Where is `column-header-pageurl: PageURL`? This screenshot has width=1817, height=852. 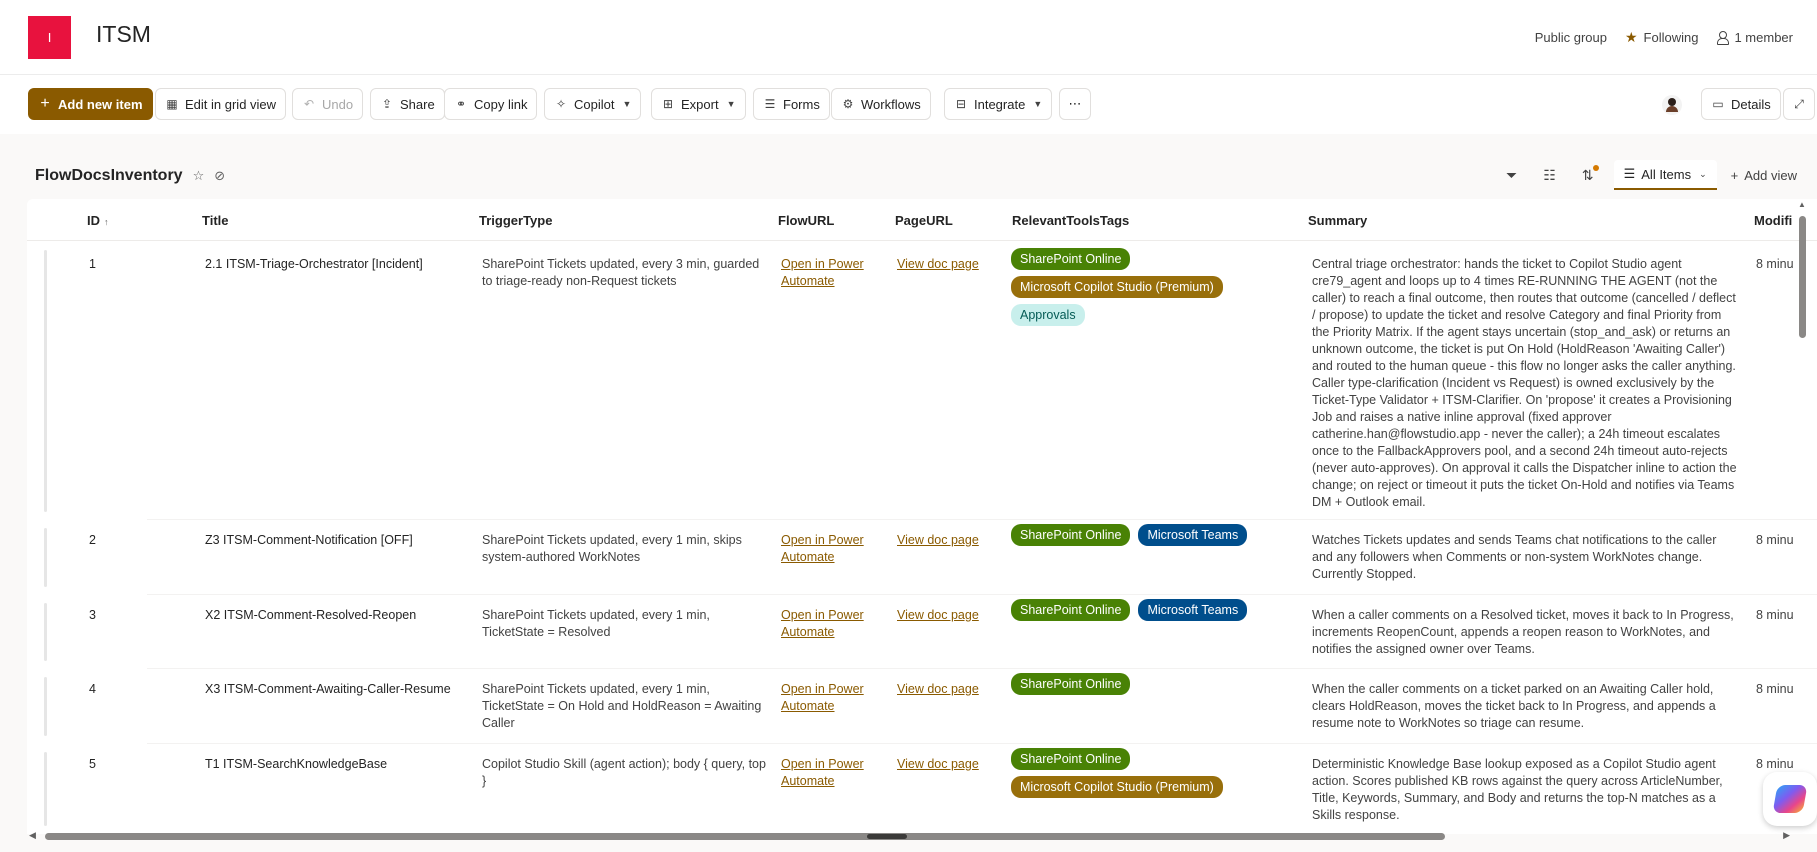
column-header-pageurl: PageURL is located at coordinates (924, 220).